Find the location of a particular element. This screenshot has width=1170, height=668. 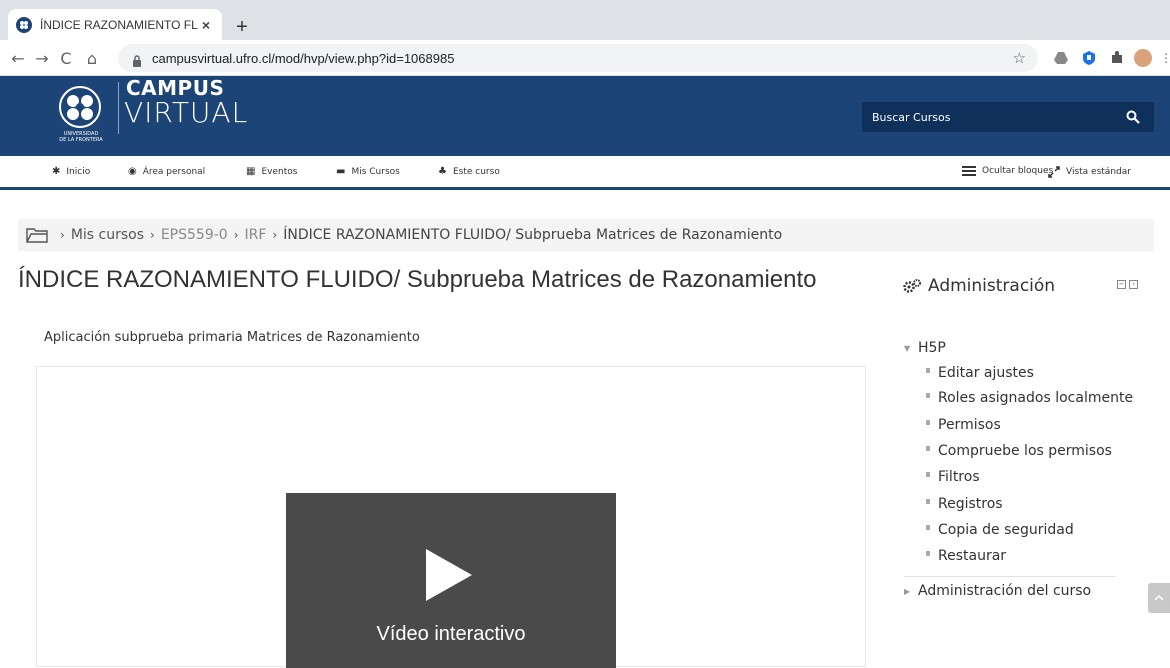

nav-item-mis-cursos: ▬ Mis Cursos is located at coordinates (368, 171).